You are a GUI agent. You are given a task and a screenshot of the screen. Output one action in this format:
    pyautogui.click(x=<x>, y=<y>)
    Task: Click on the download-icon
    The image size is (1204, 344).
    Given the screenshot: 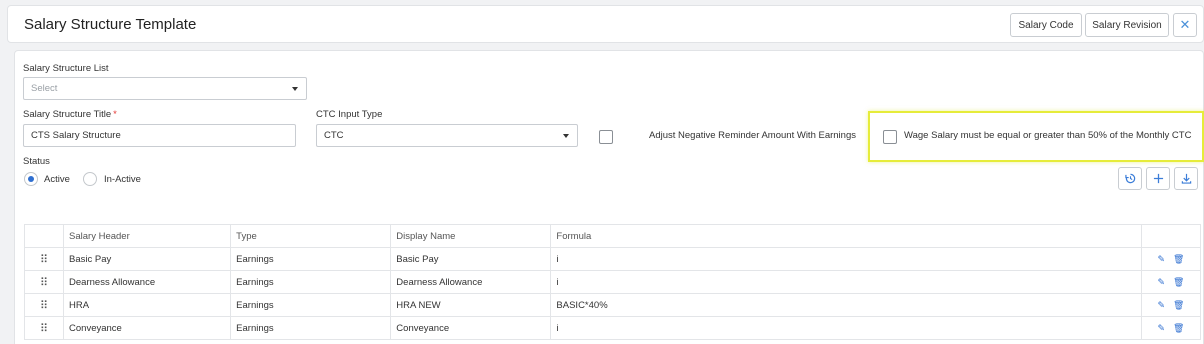 What is the action you would take?
    pyautogui.click(x=1186, y=178)
    